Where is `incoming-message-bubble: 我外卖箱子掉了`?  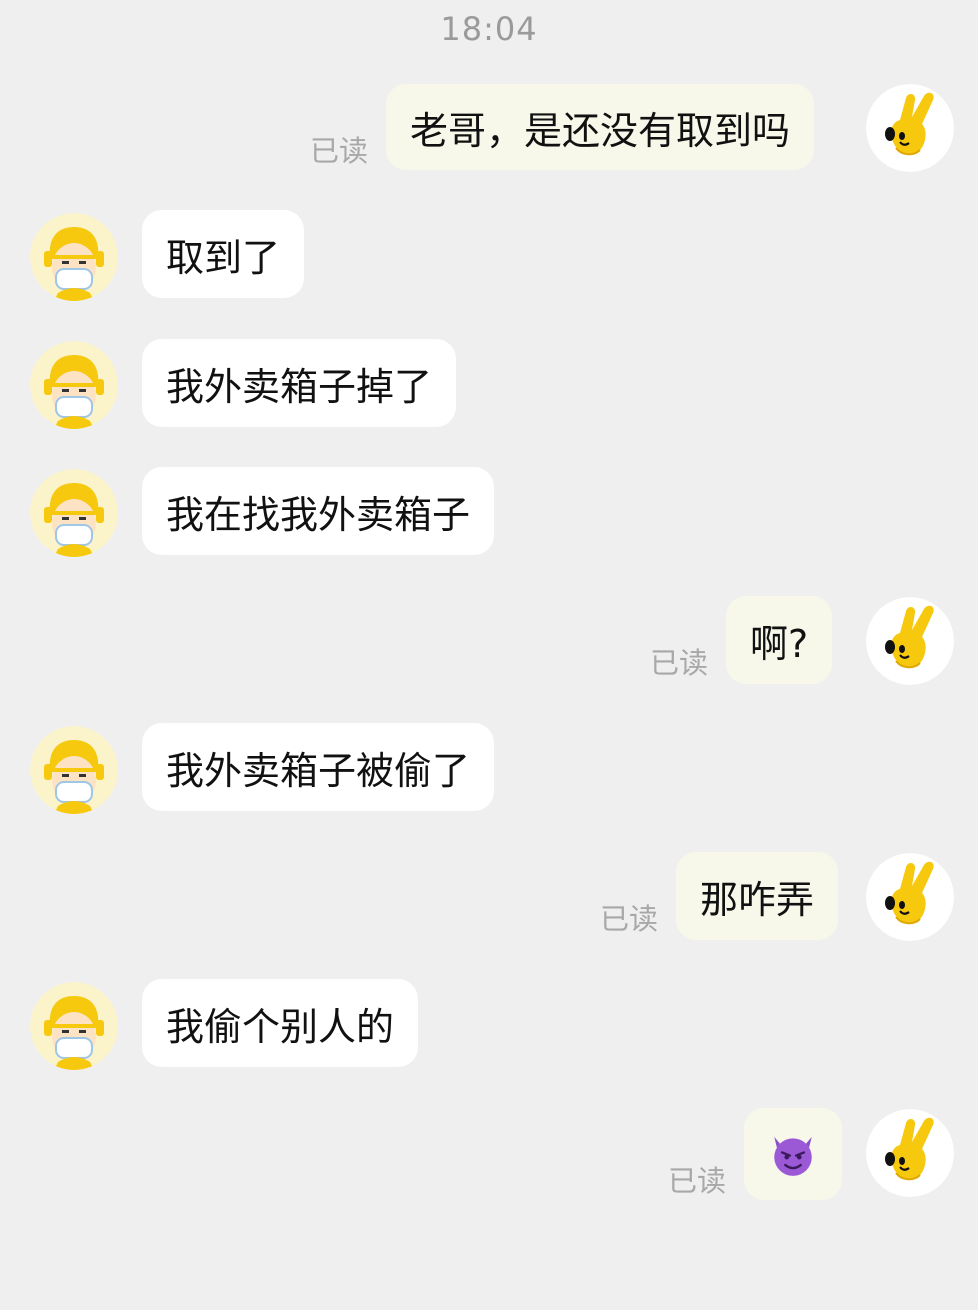 incoming-message-bubble: 我外卖箱子掉了 is located at coordinates (299, 383).